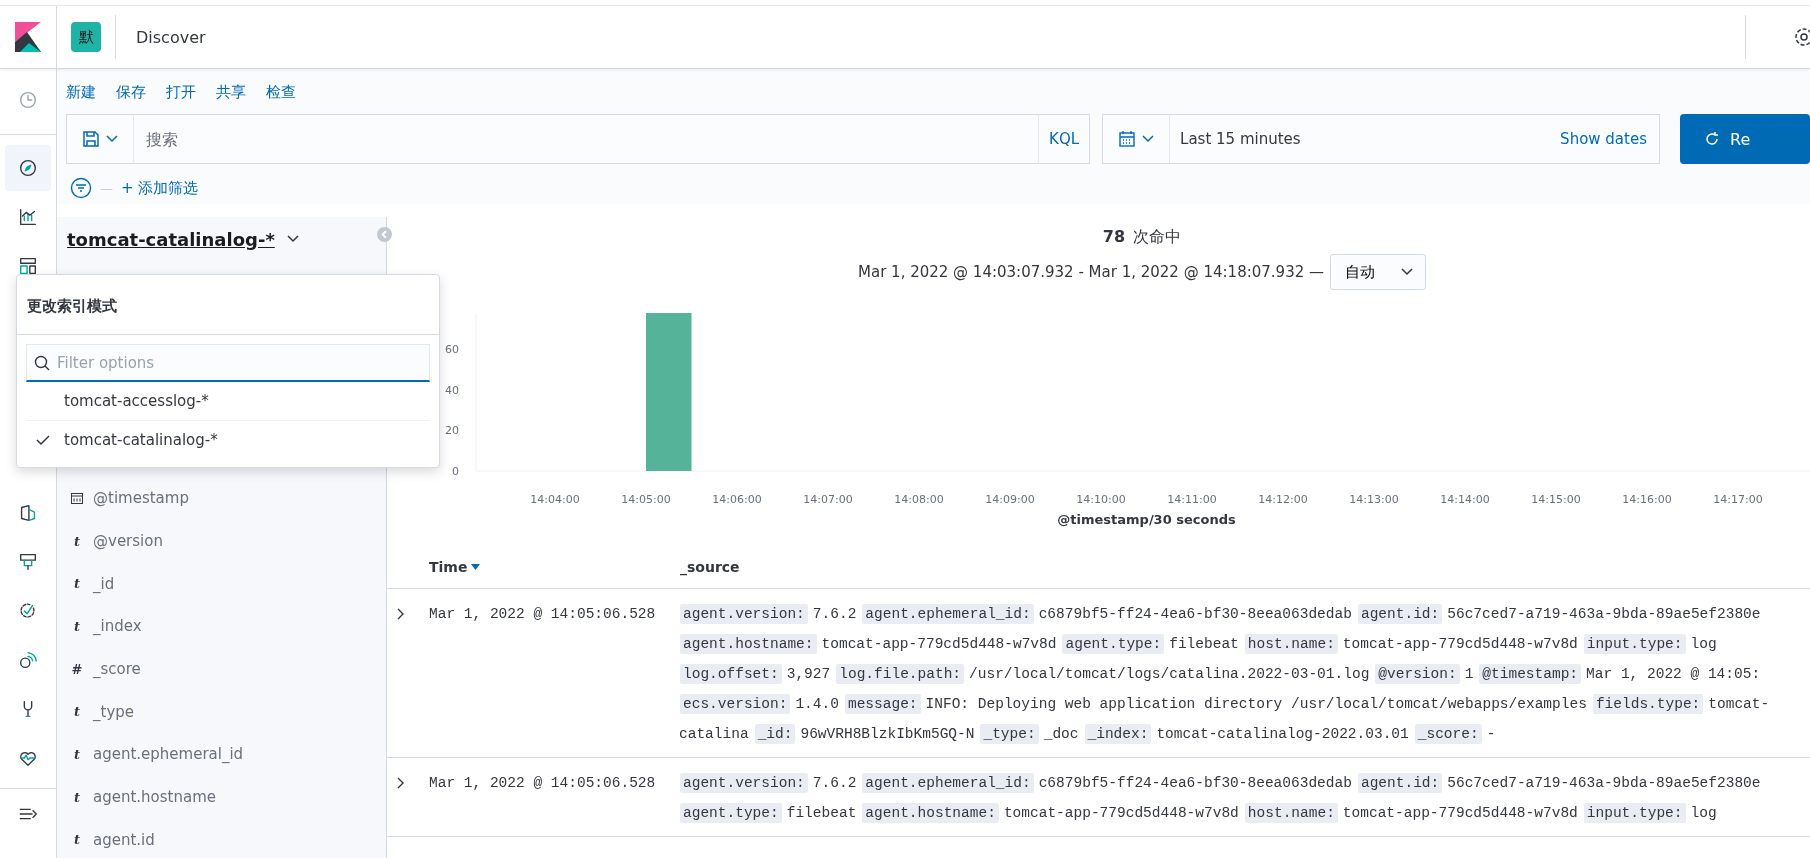  What do you see at coordinates (1101, 499) in the screenshot?
I see `x-tick-label: 14:10:00` at bounding box center [1101, 499].